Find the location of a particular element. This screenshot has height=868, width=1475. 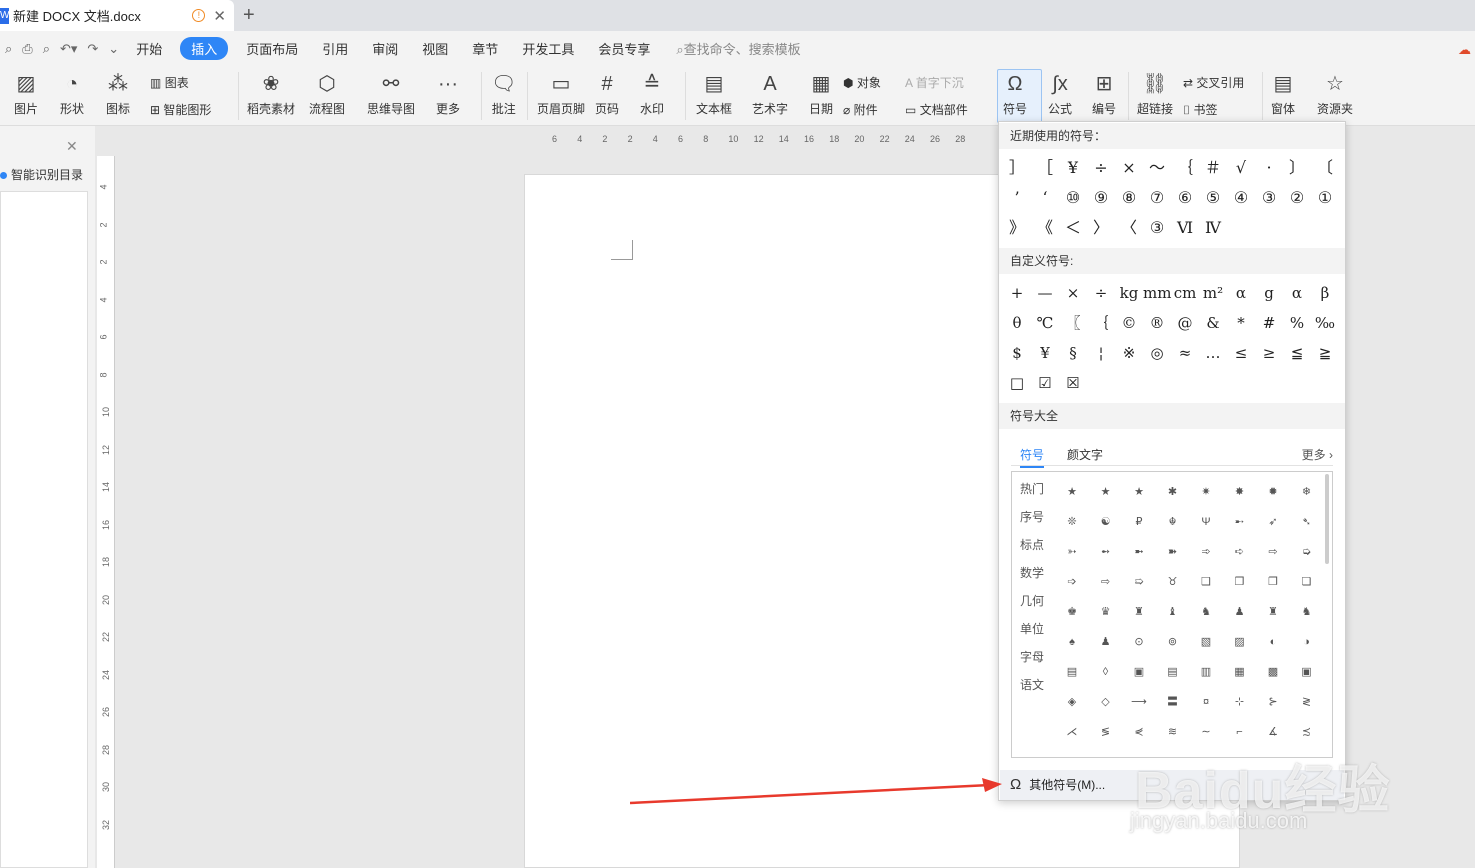

library-symbol: ◑ is located at coordinates (1307, 642).